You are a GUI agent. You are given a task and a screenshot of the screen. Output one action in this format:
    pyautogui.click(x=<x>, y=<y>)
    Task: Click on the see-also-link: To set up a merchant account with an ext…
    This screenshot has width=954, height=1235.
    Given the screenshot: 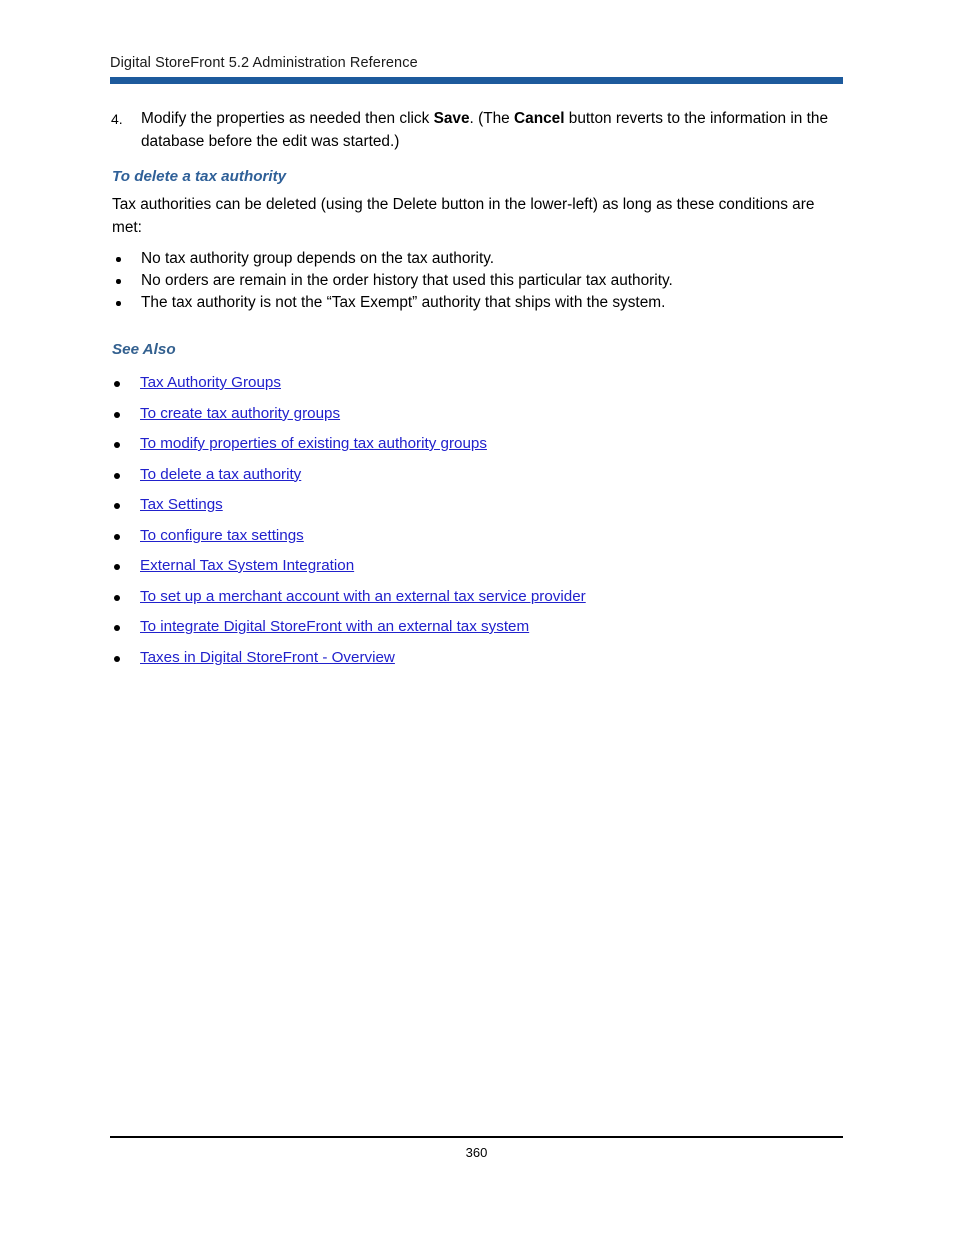 What is the action you would take?
    pyautogui.click(x=363, y=596)
    